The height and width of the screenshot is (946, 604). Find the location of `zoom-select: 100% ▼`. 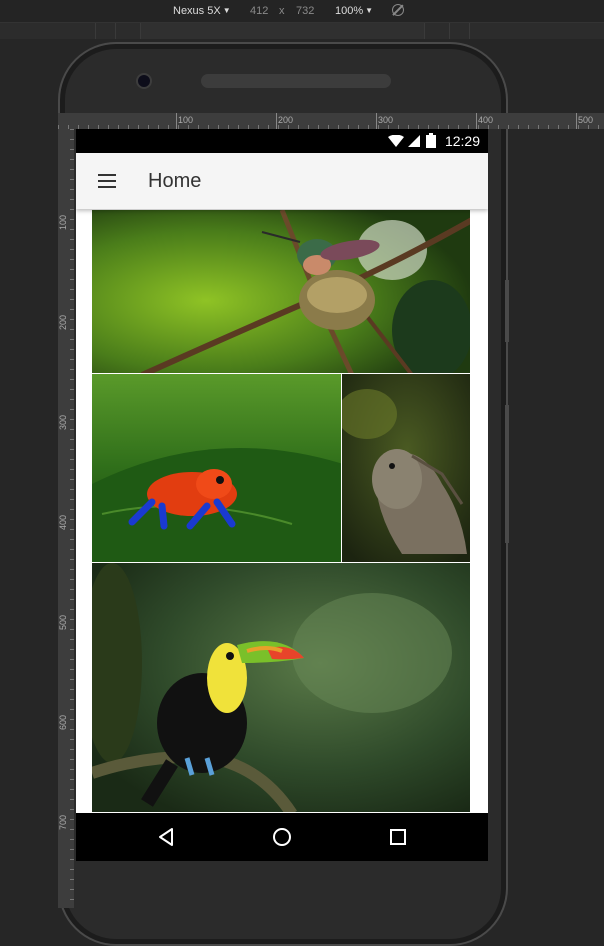

zoom-select: 100% ▼ is located at coordinates (354, 11).